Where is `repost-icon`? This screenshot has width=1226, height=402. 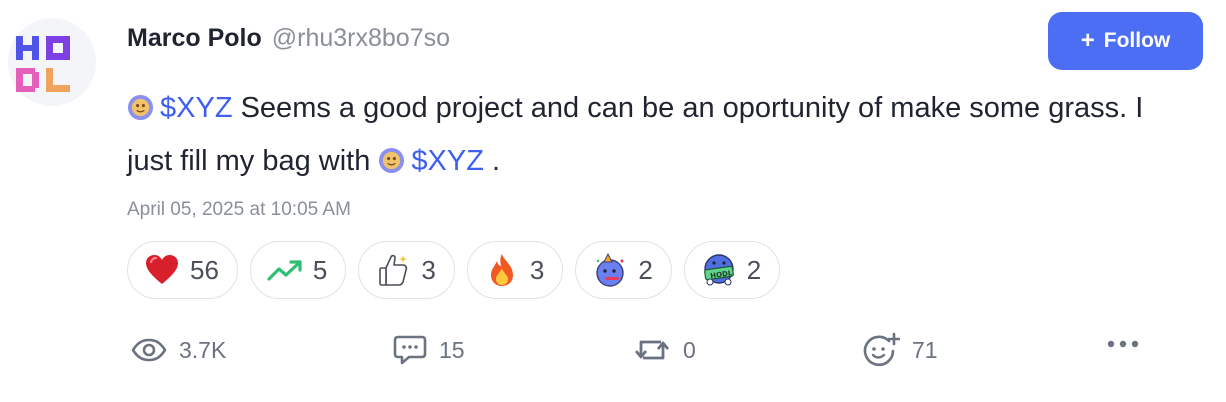 repost-icon is located at coordinates (652, 350).